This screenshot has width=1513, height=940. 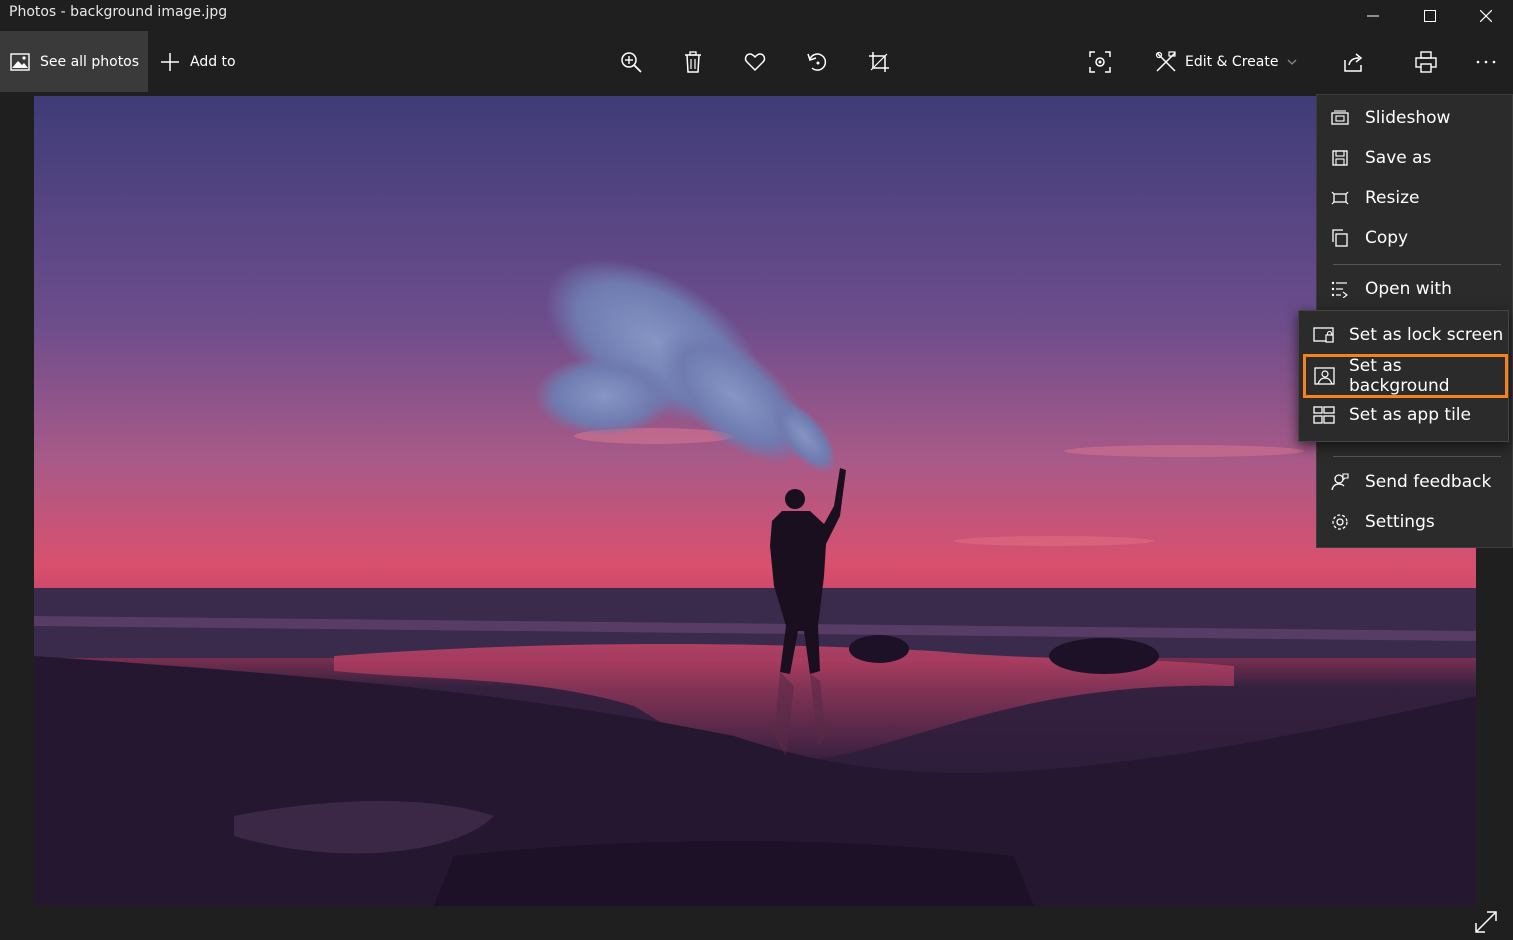 I want to click on menu-item-send-feedback: Send feedback, so click(x=1415, y=482).